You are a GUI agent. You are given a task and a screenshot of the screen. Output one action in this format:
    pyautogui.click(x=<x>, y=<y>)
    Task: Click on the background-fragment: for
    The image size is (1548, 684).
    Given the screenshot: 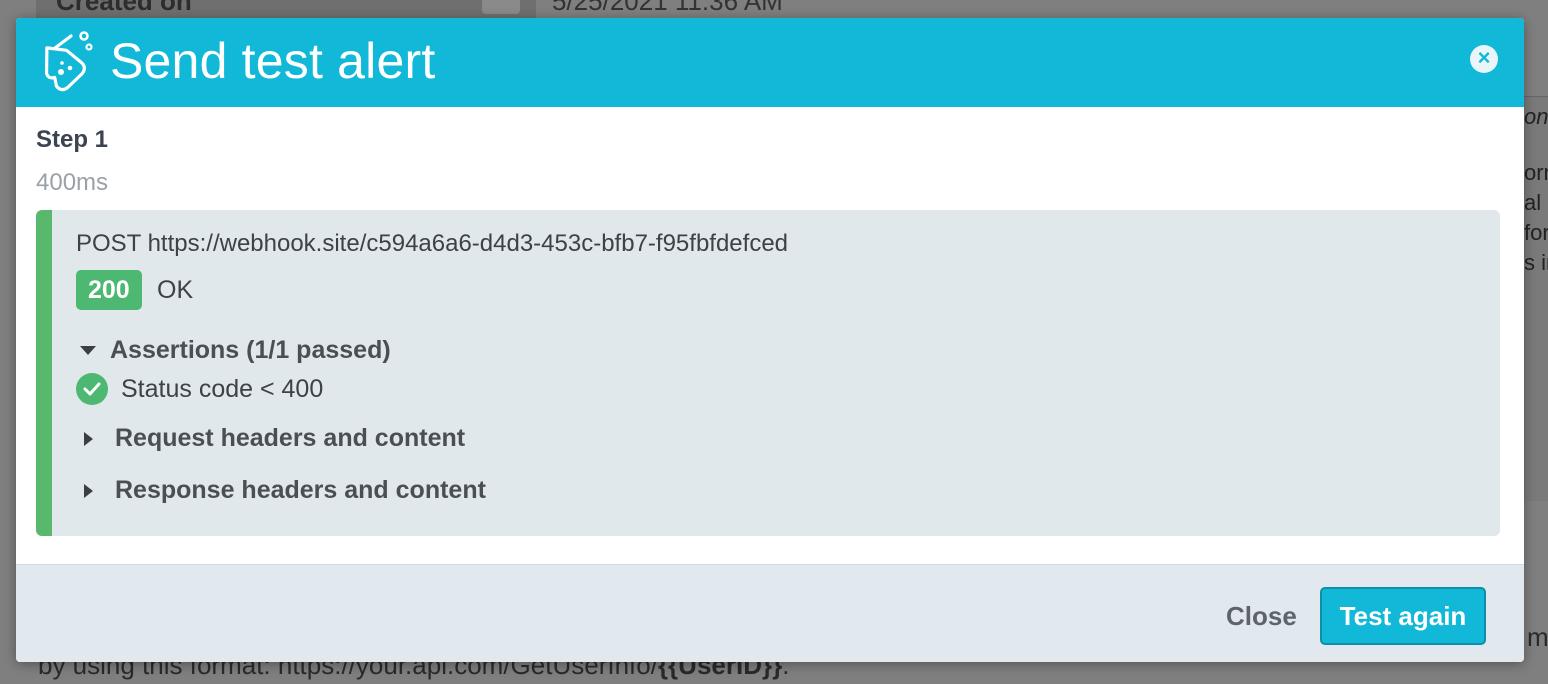 What is the action you would take?
    pyautogui.click(x=1536, y=232)
    